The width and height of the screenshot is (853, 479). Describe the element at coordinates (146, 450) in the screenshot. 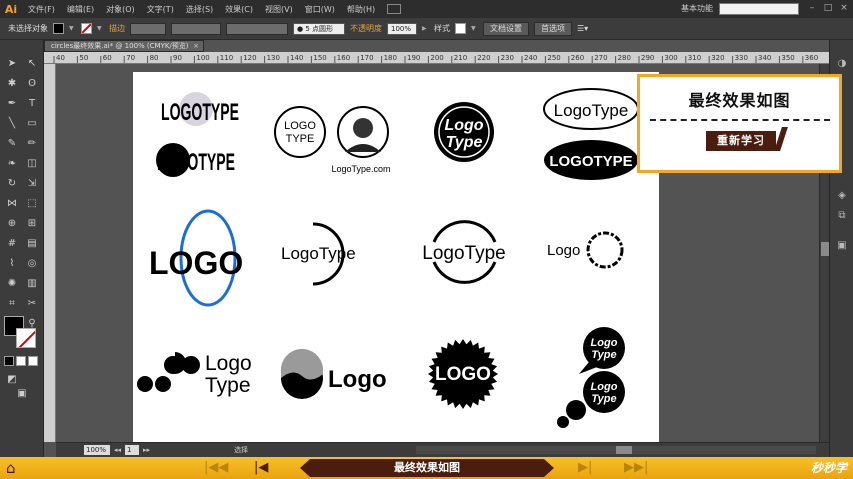

I see `next-artboard-icon: ▸▸` at that location.